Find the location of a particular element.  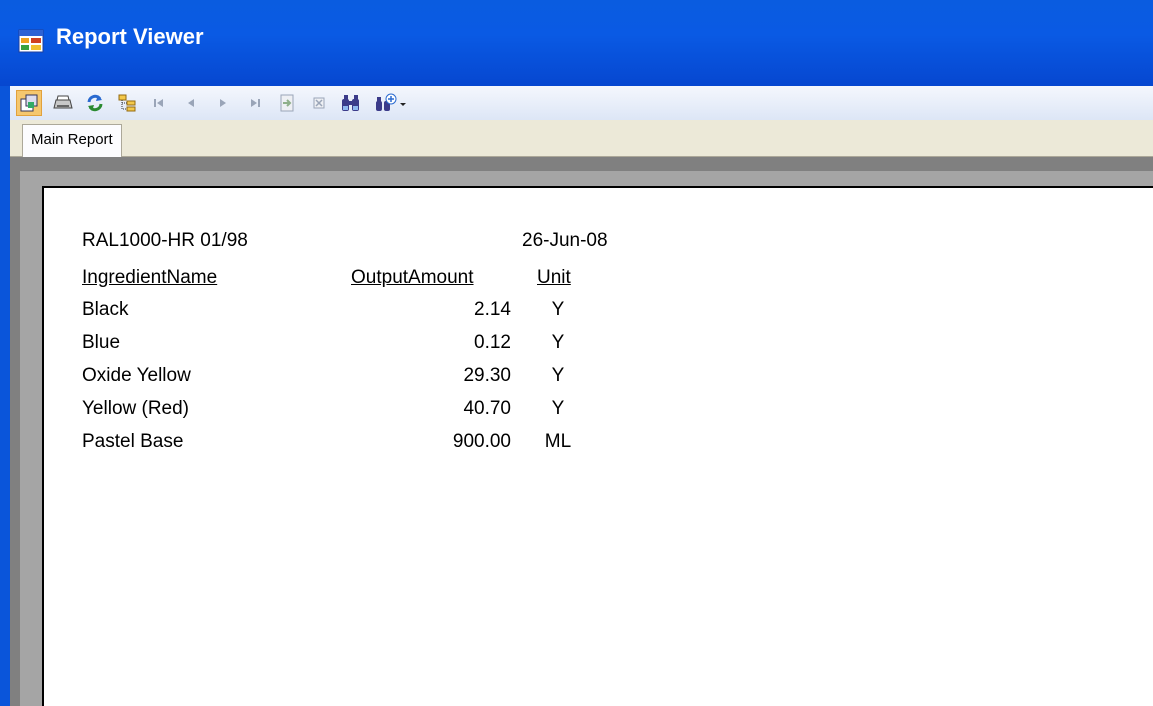

stop-icon is located at coordinates (319, 103).